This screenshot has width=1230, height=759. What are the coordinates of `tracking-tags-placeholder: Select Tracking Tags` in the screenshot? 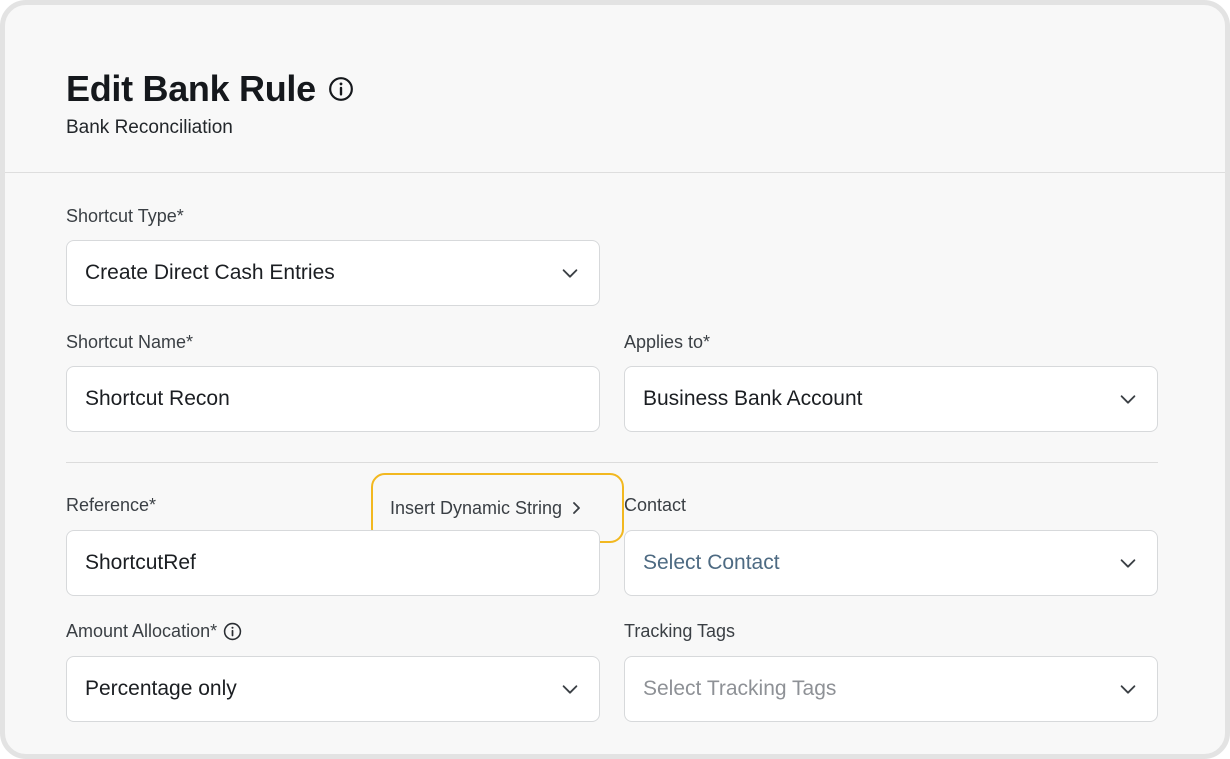 It's located at (740, 688).